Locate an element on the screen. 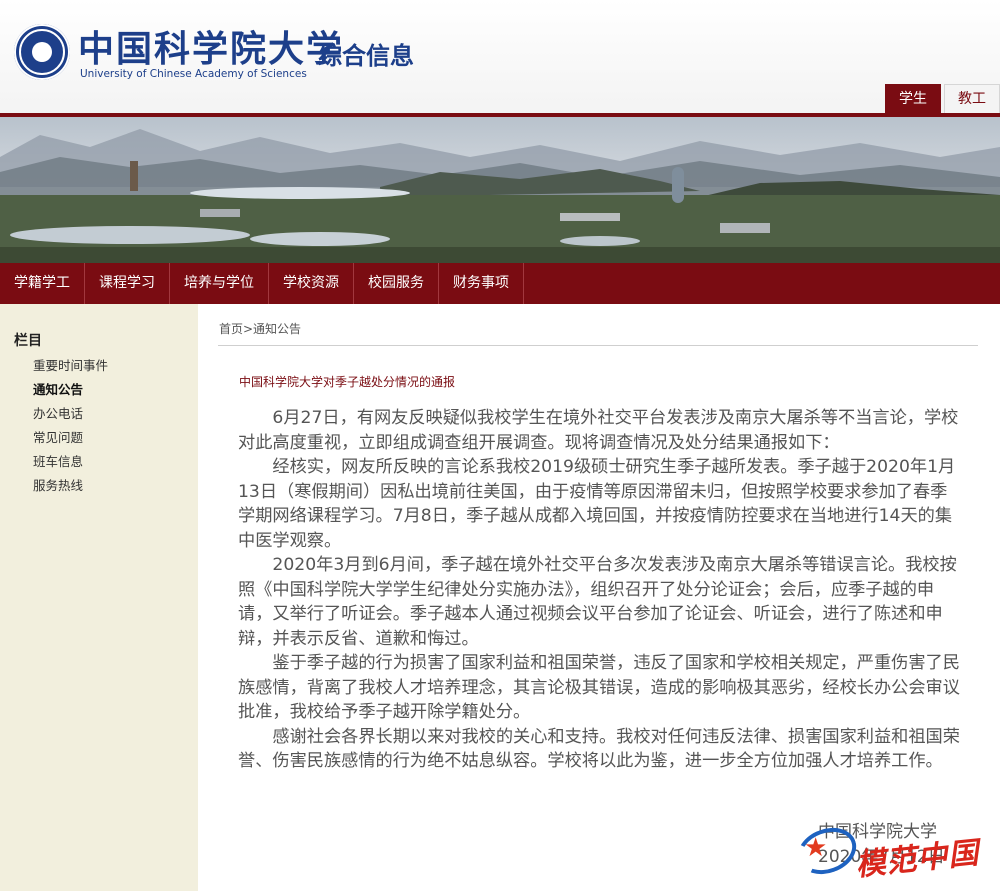 This screenshot has height=891, width=1000. tab-student: 学生 is located at coordinates (913, 99).